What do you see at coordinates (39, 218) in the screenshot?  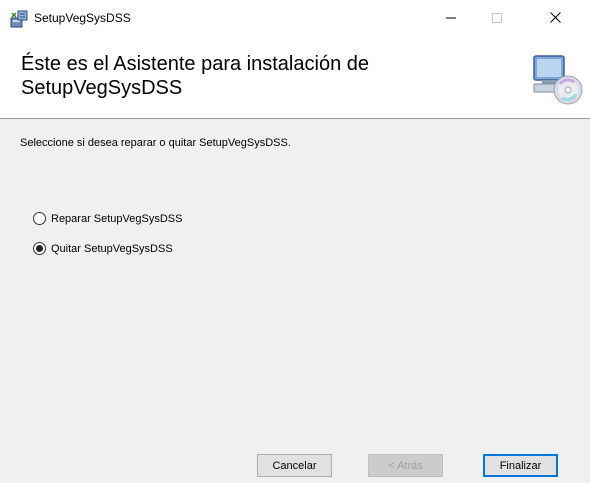 I see `repair-radio` at bounding box center [39, 218].